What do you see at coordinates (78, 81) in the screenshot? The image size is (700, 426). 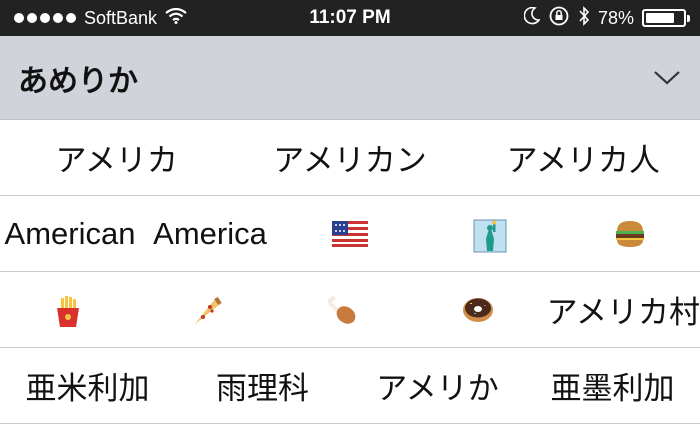 I see `composition-text: あめりか` at bounding box center [78, 81].